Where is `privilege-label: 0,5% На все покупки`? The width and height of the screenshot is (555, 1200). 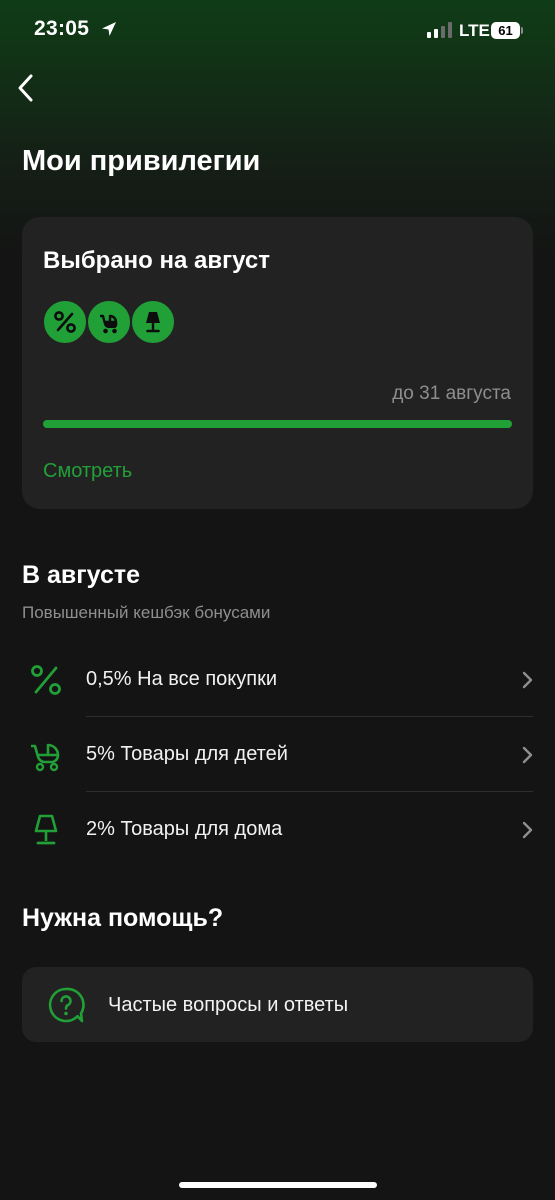
privilege-label: 0,5% На все покупки is located at coordinates (182, 679).